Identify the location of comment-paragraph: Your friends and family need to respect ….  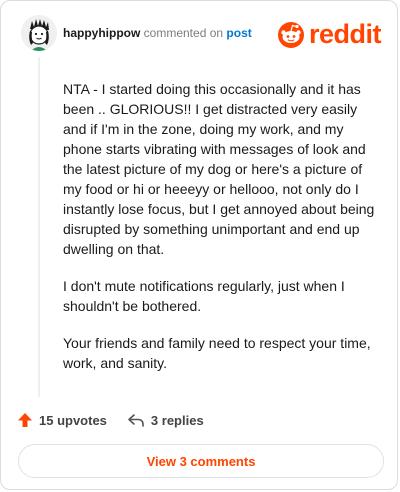
(217, 353).